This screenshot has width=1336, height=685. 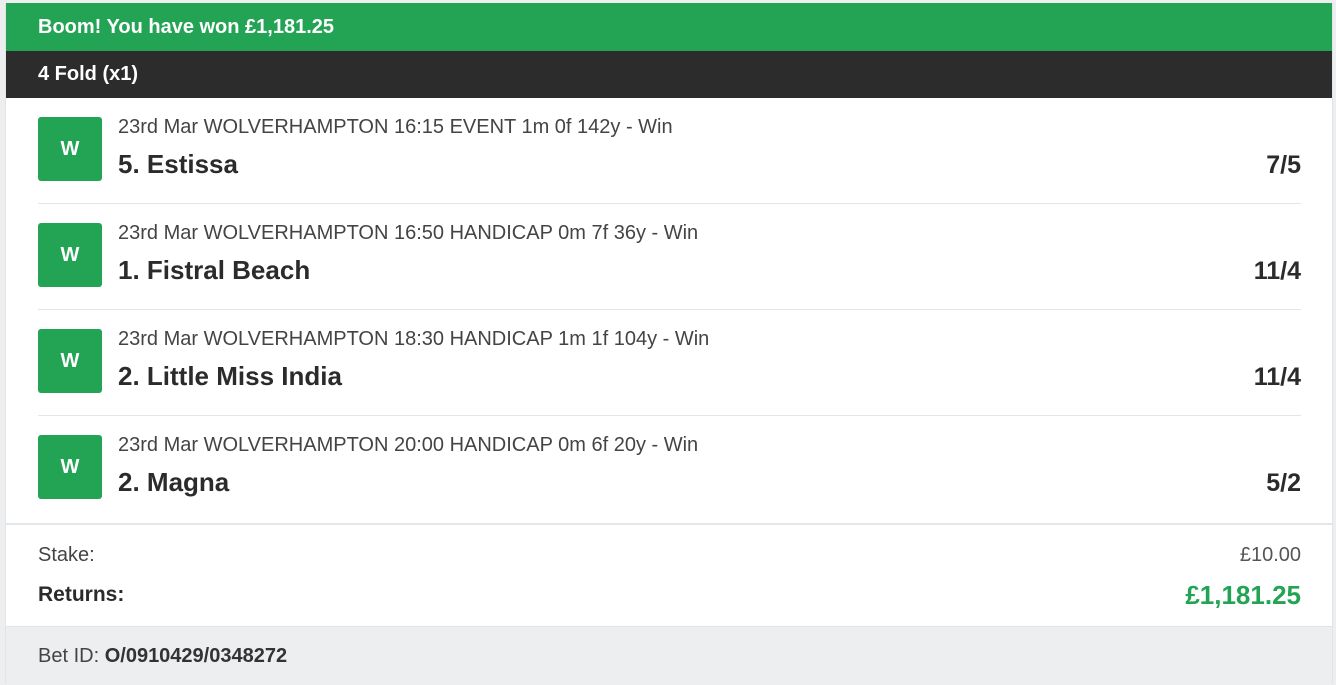 I want to click on odds-value: 5/2, so click(x=1283, y=483).